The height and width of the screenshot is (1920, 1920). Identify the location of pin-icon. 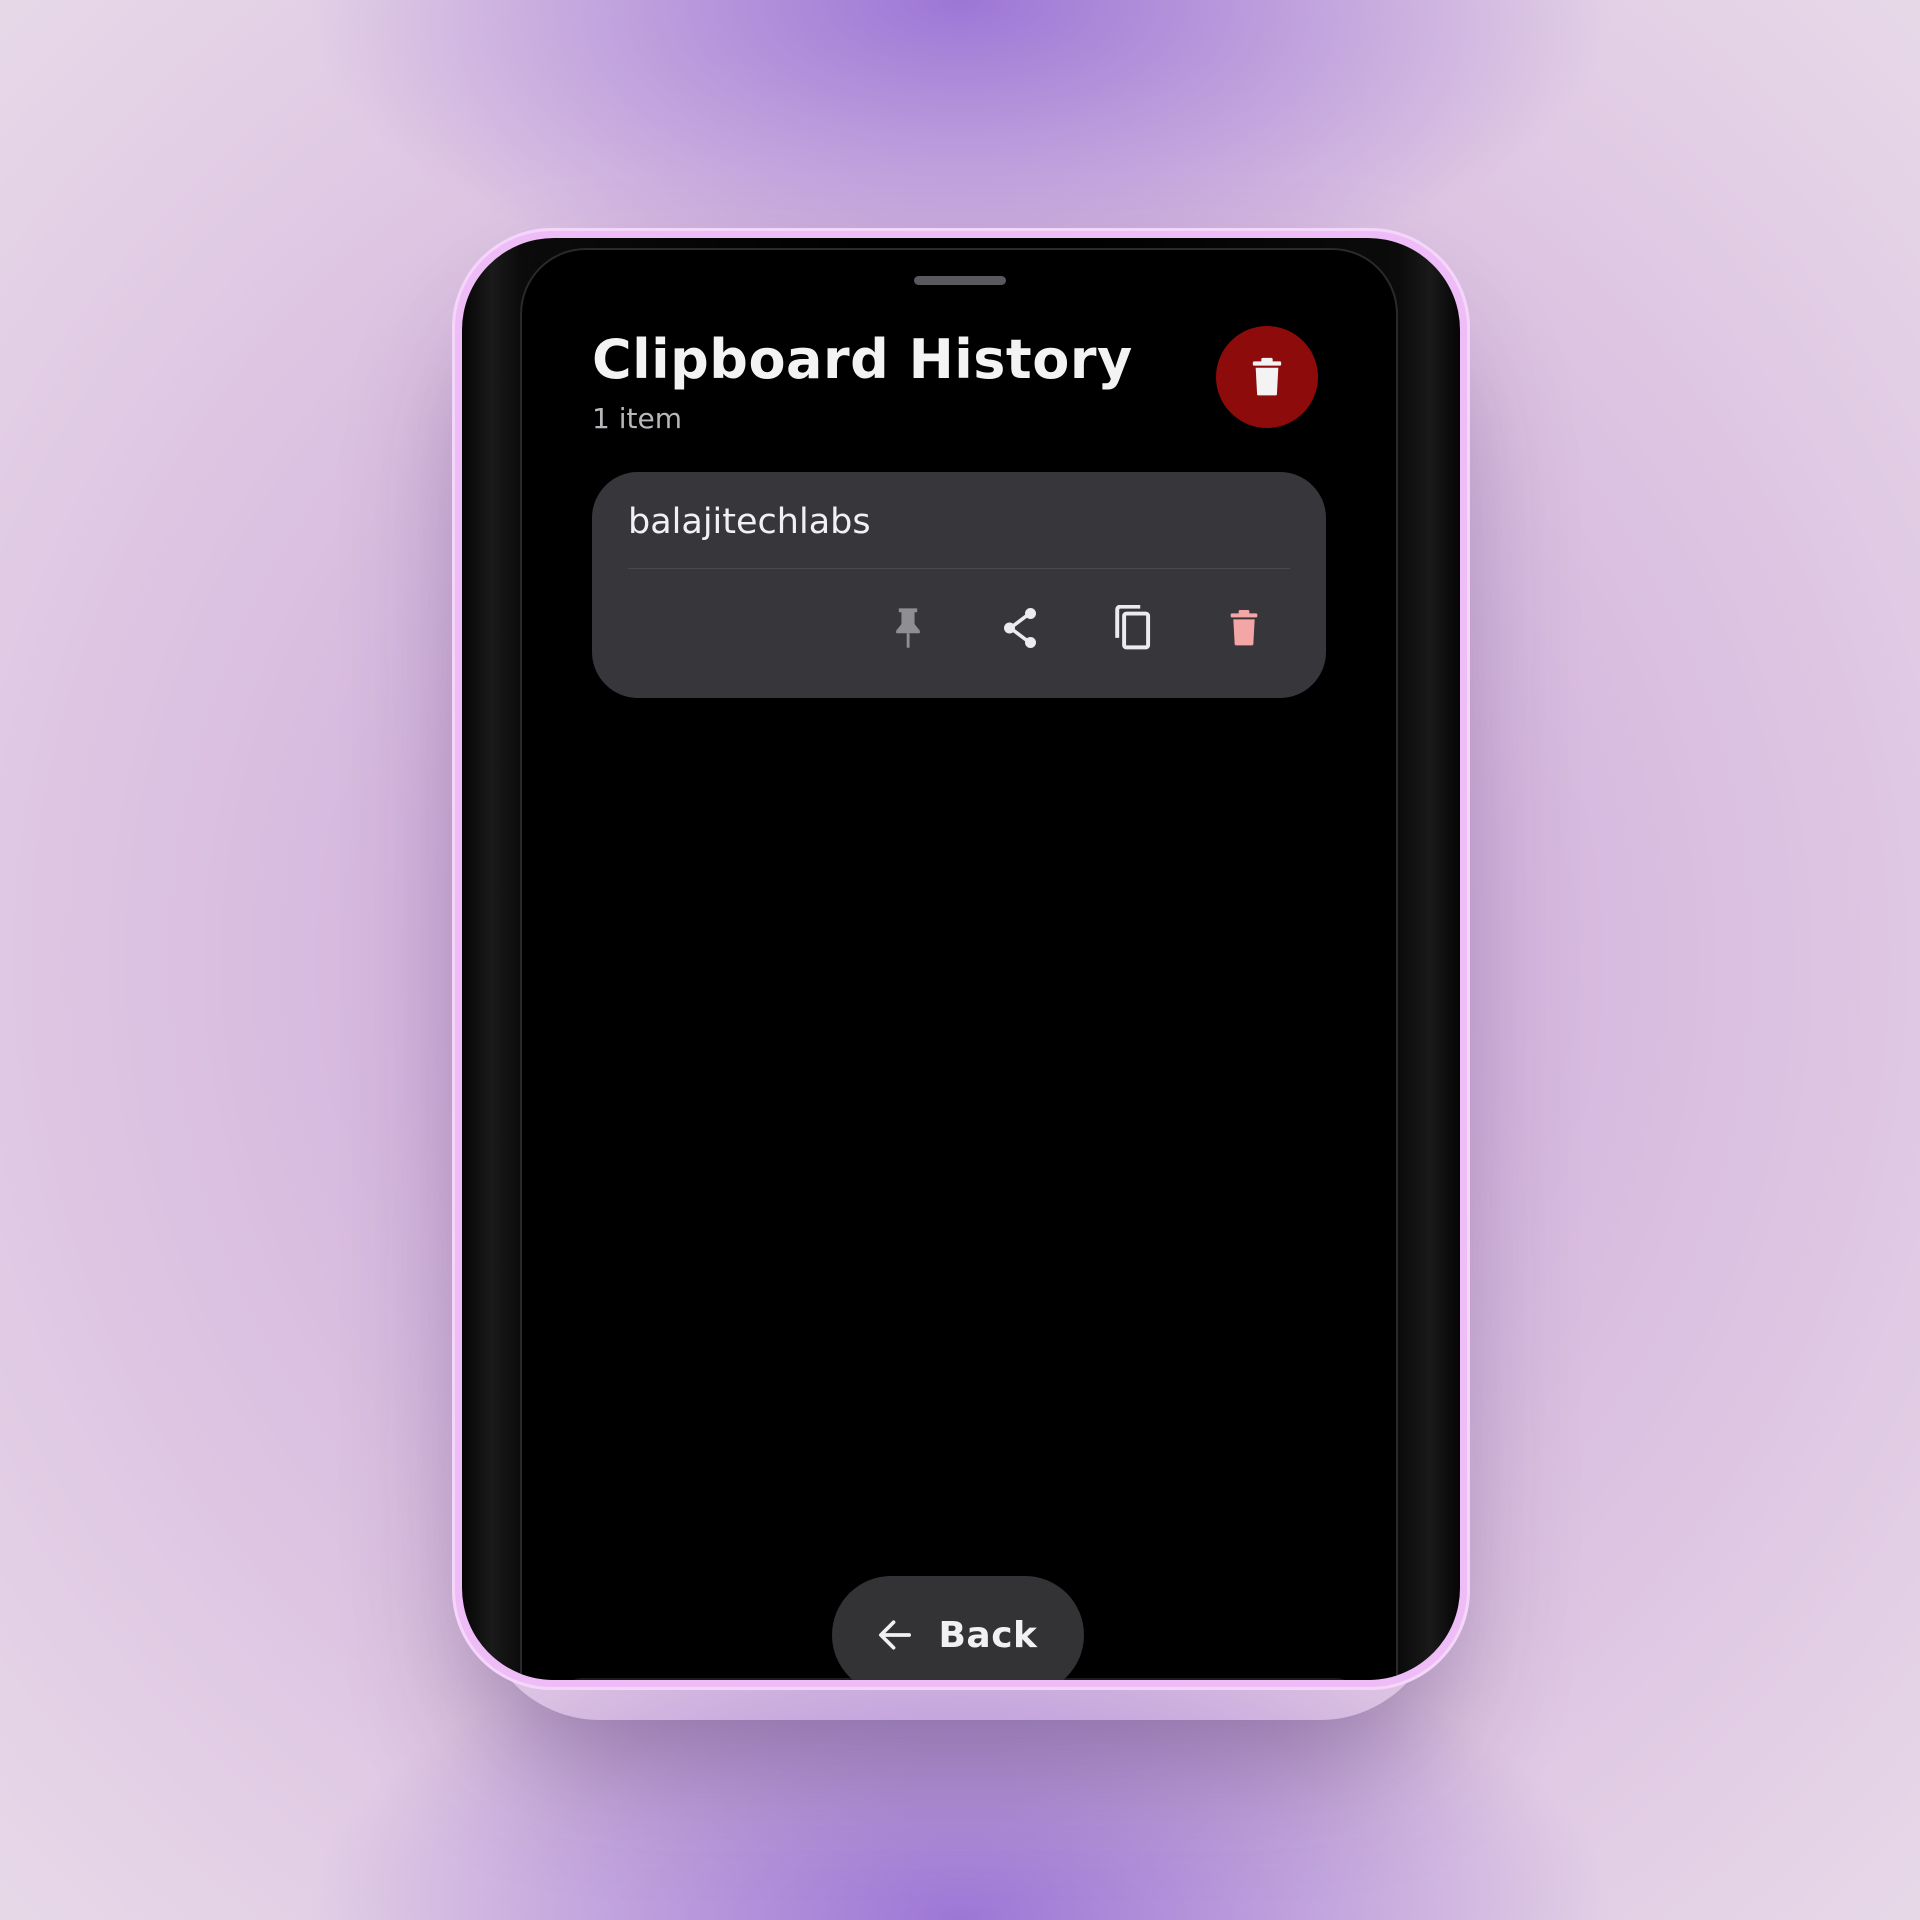
(908, 628).